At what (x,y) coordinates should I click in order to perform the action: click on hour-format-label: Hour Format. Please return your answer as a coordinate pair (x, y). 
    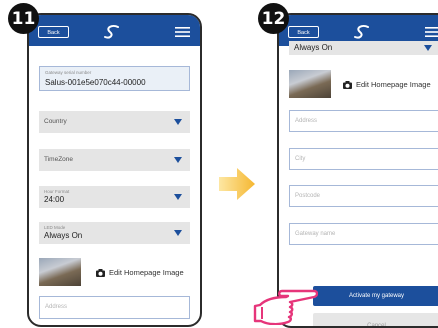
    Looking at the image, I should click on (57, 191).